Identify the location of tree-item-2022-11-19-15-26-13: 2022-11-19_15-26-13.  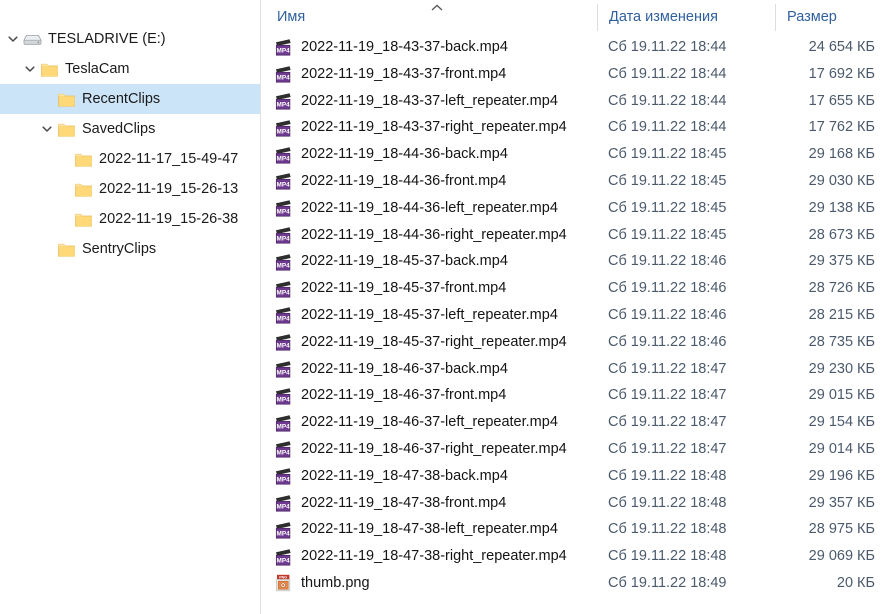
(130, 189).